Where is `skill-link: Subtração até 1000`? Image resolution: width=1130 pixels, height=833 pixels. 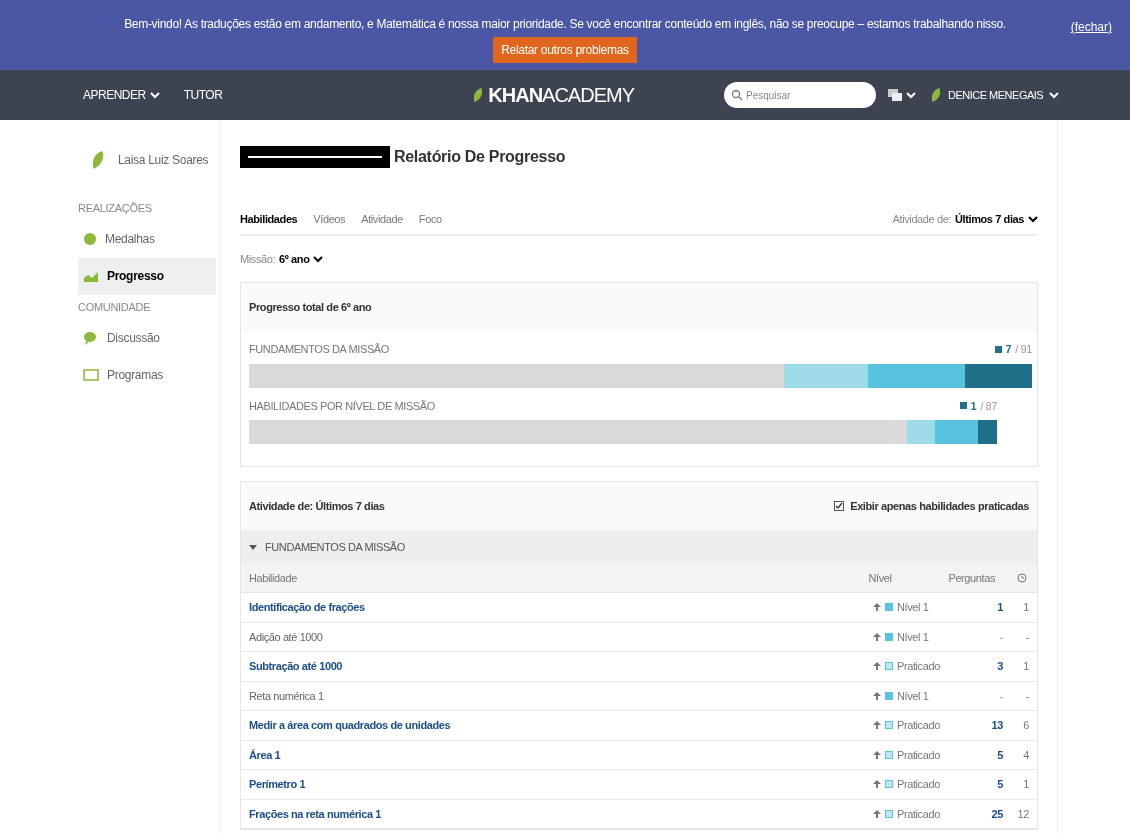 skill-link: Subtração até 1000 is located at coordinates (561, 666).